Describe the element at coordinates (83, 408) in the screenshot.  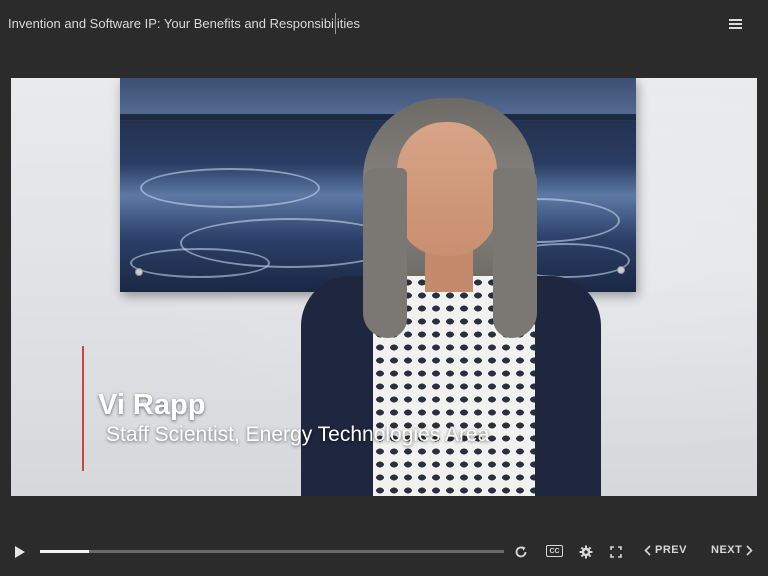
I see `lower-third-accent` at that location.